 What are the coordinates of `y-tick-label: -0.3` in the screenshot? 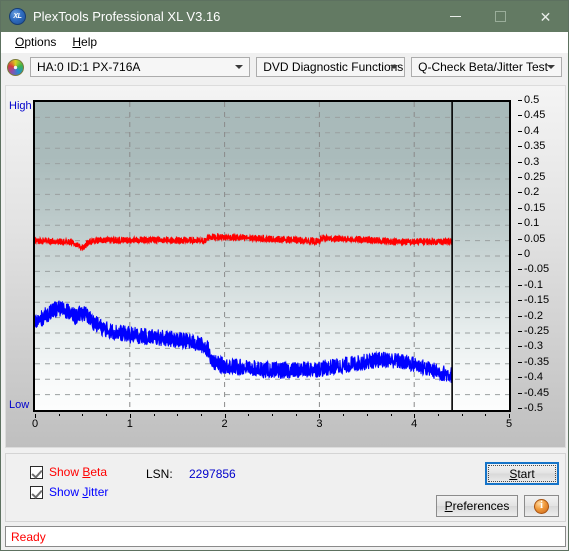 It's located at (533, 346).